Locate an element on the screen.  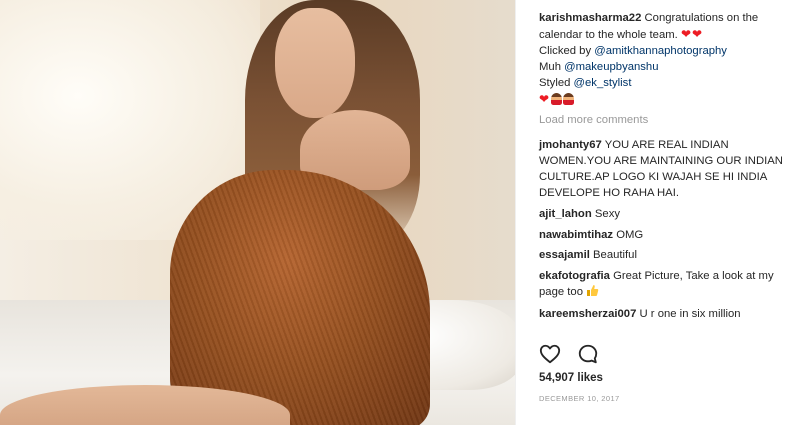
mention-makeup-link: @makeupbyanshu is located at coordinates (611, 67).